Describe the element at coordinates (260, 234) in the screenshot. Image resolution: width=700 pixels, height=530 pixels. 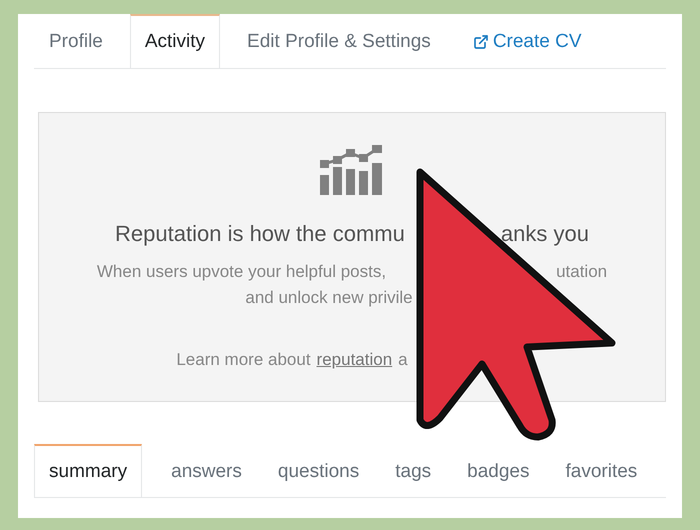
I see `reputation-heading: Reputation is how the commu` at that location.